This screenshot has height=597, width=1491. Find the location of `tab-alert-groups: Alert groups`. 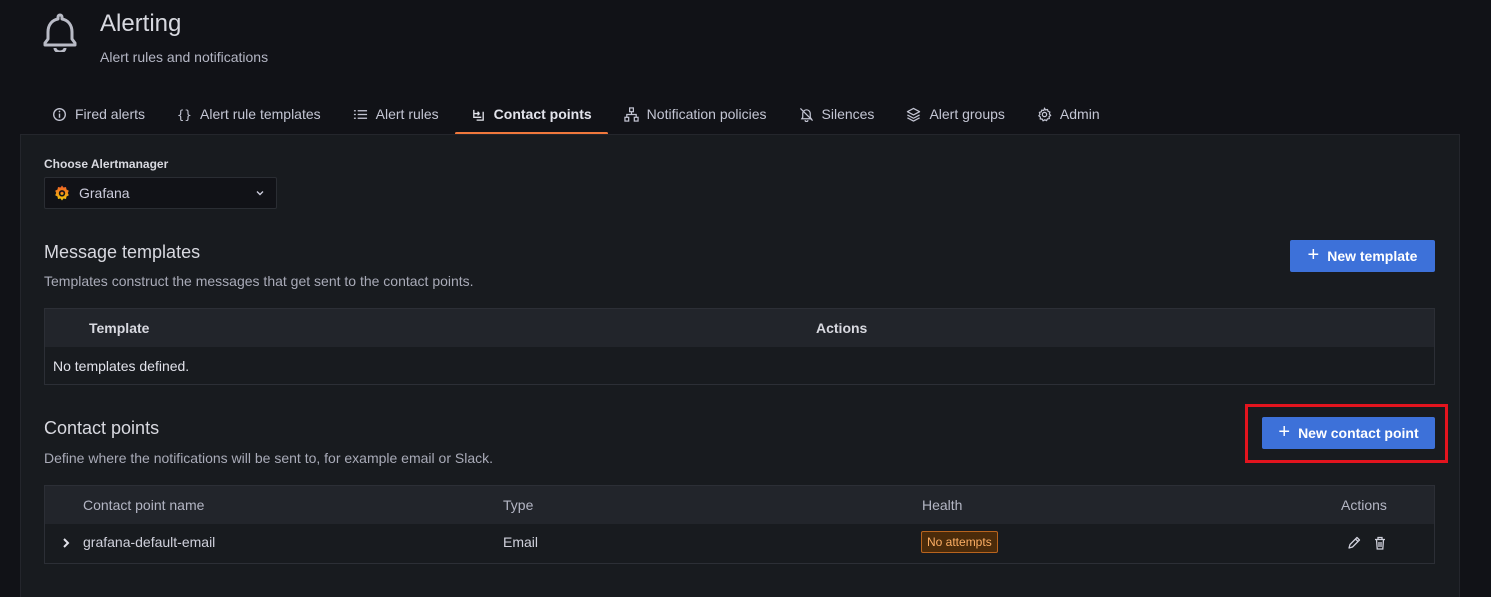

tab-alert-groups: Alert groups is located at coordinates (955, 114).